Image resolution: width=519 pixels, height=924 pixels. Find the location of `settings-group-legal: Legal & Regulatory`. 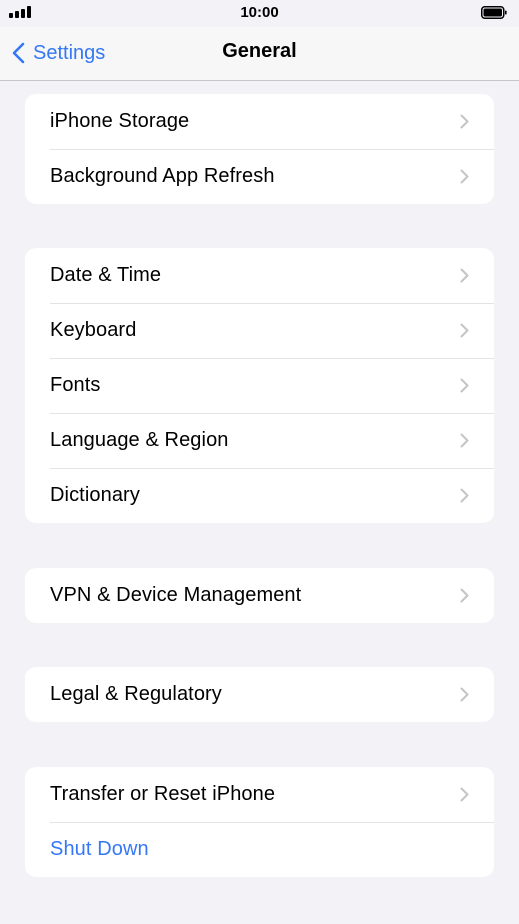

settings-group-legal: Legal & Regulatory is located at coordinates (259, 694).